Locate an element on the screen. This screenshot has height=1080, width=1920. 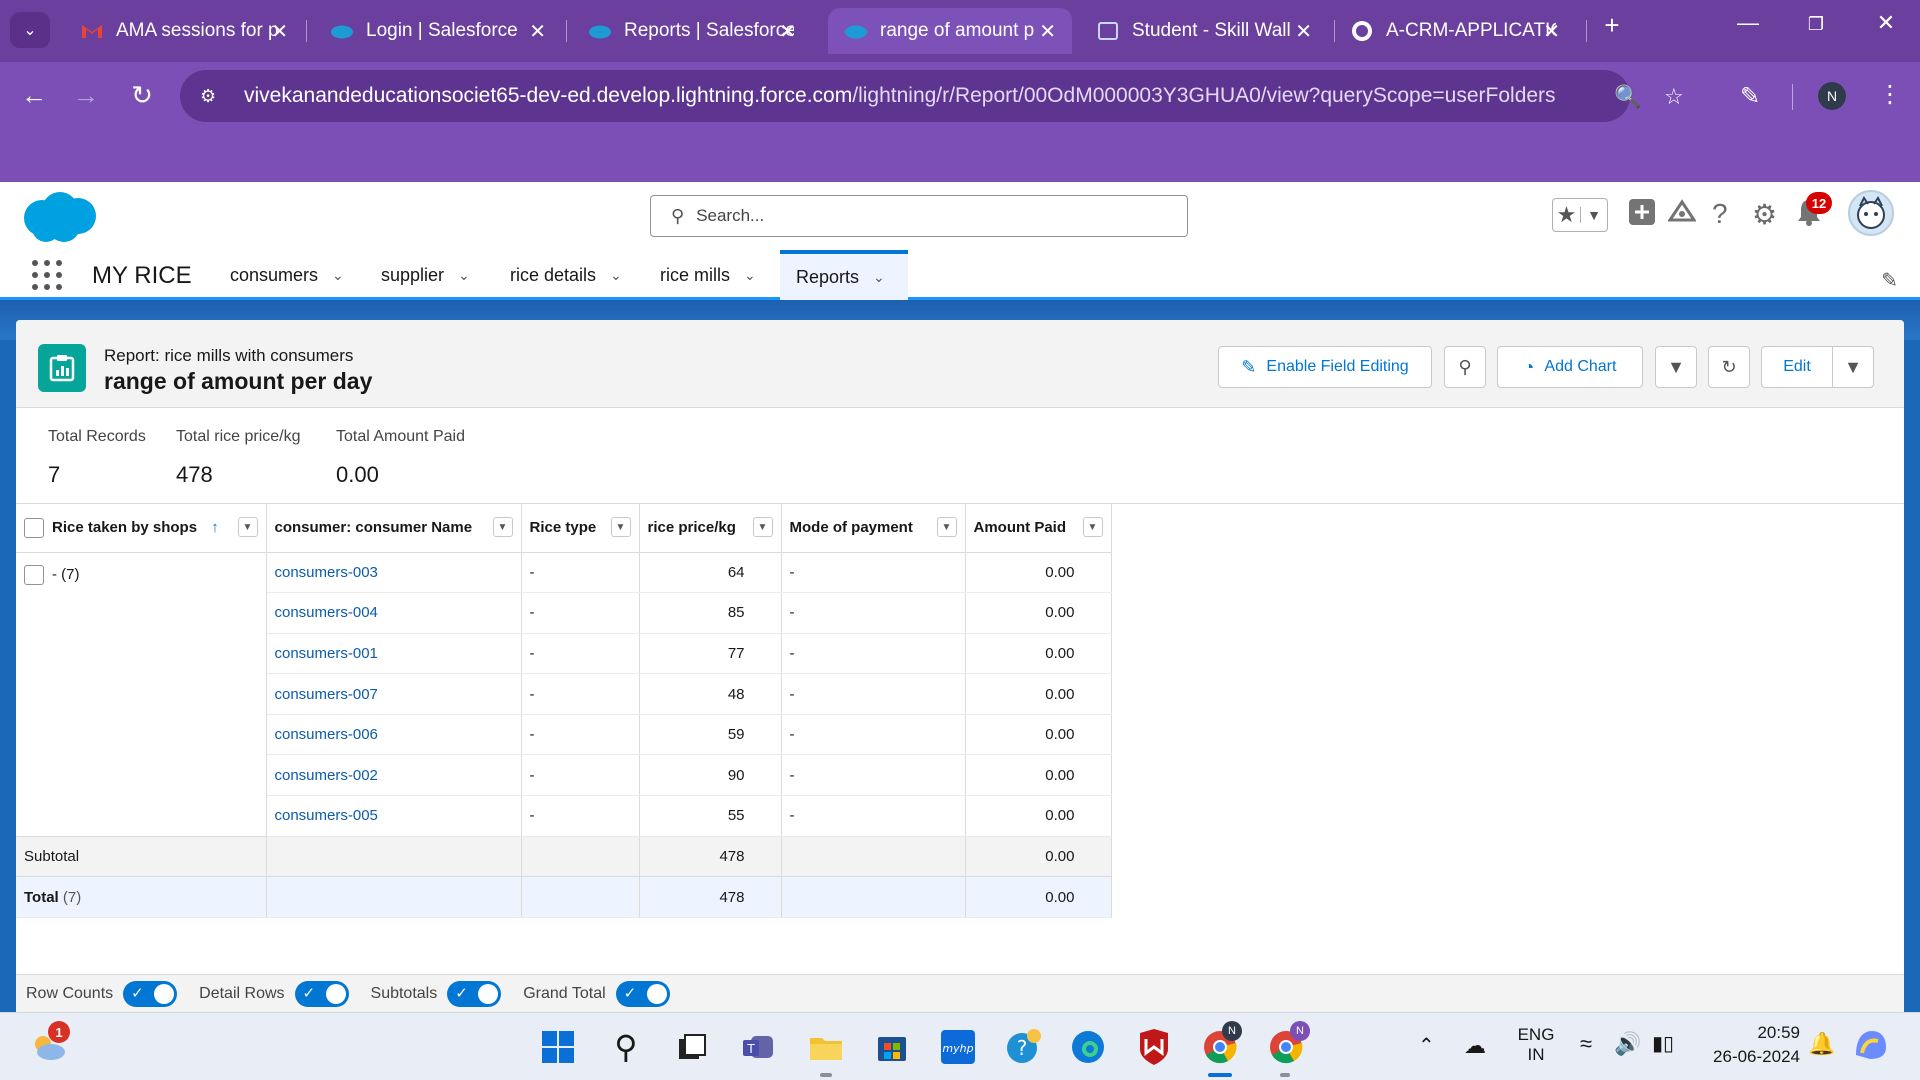
global-actions-icon is located at coordinates (1642, 215).